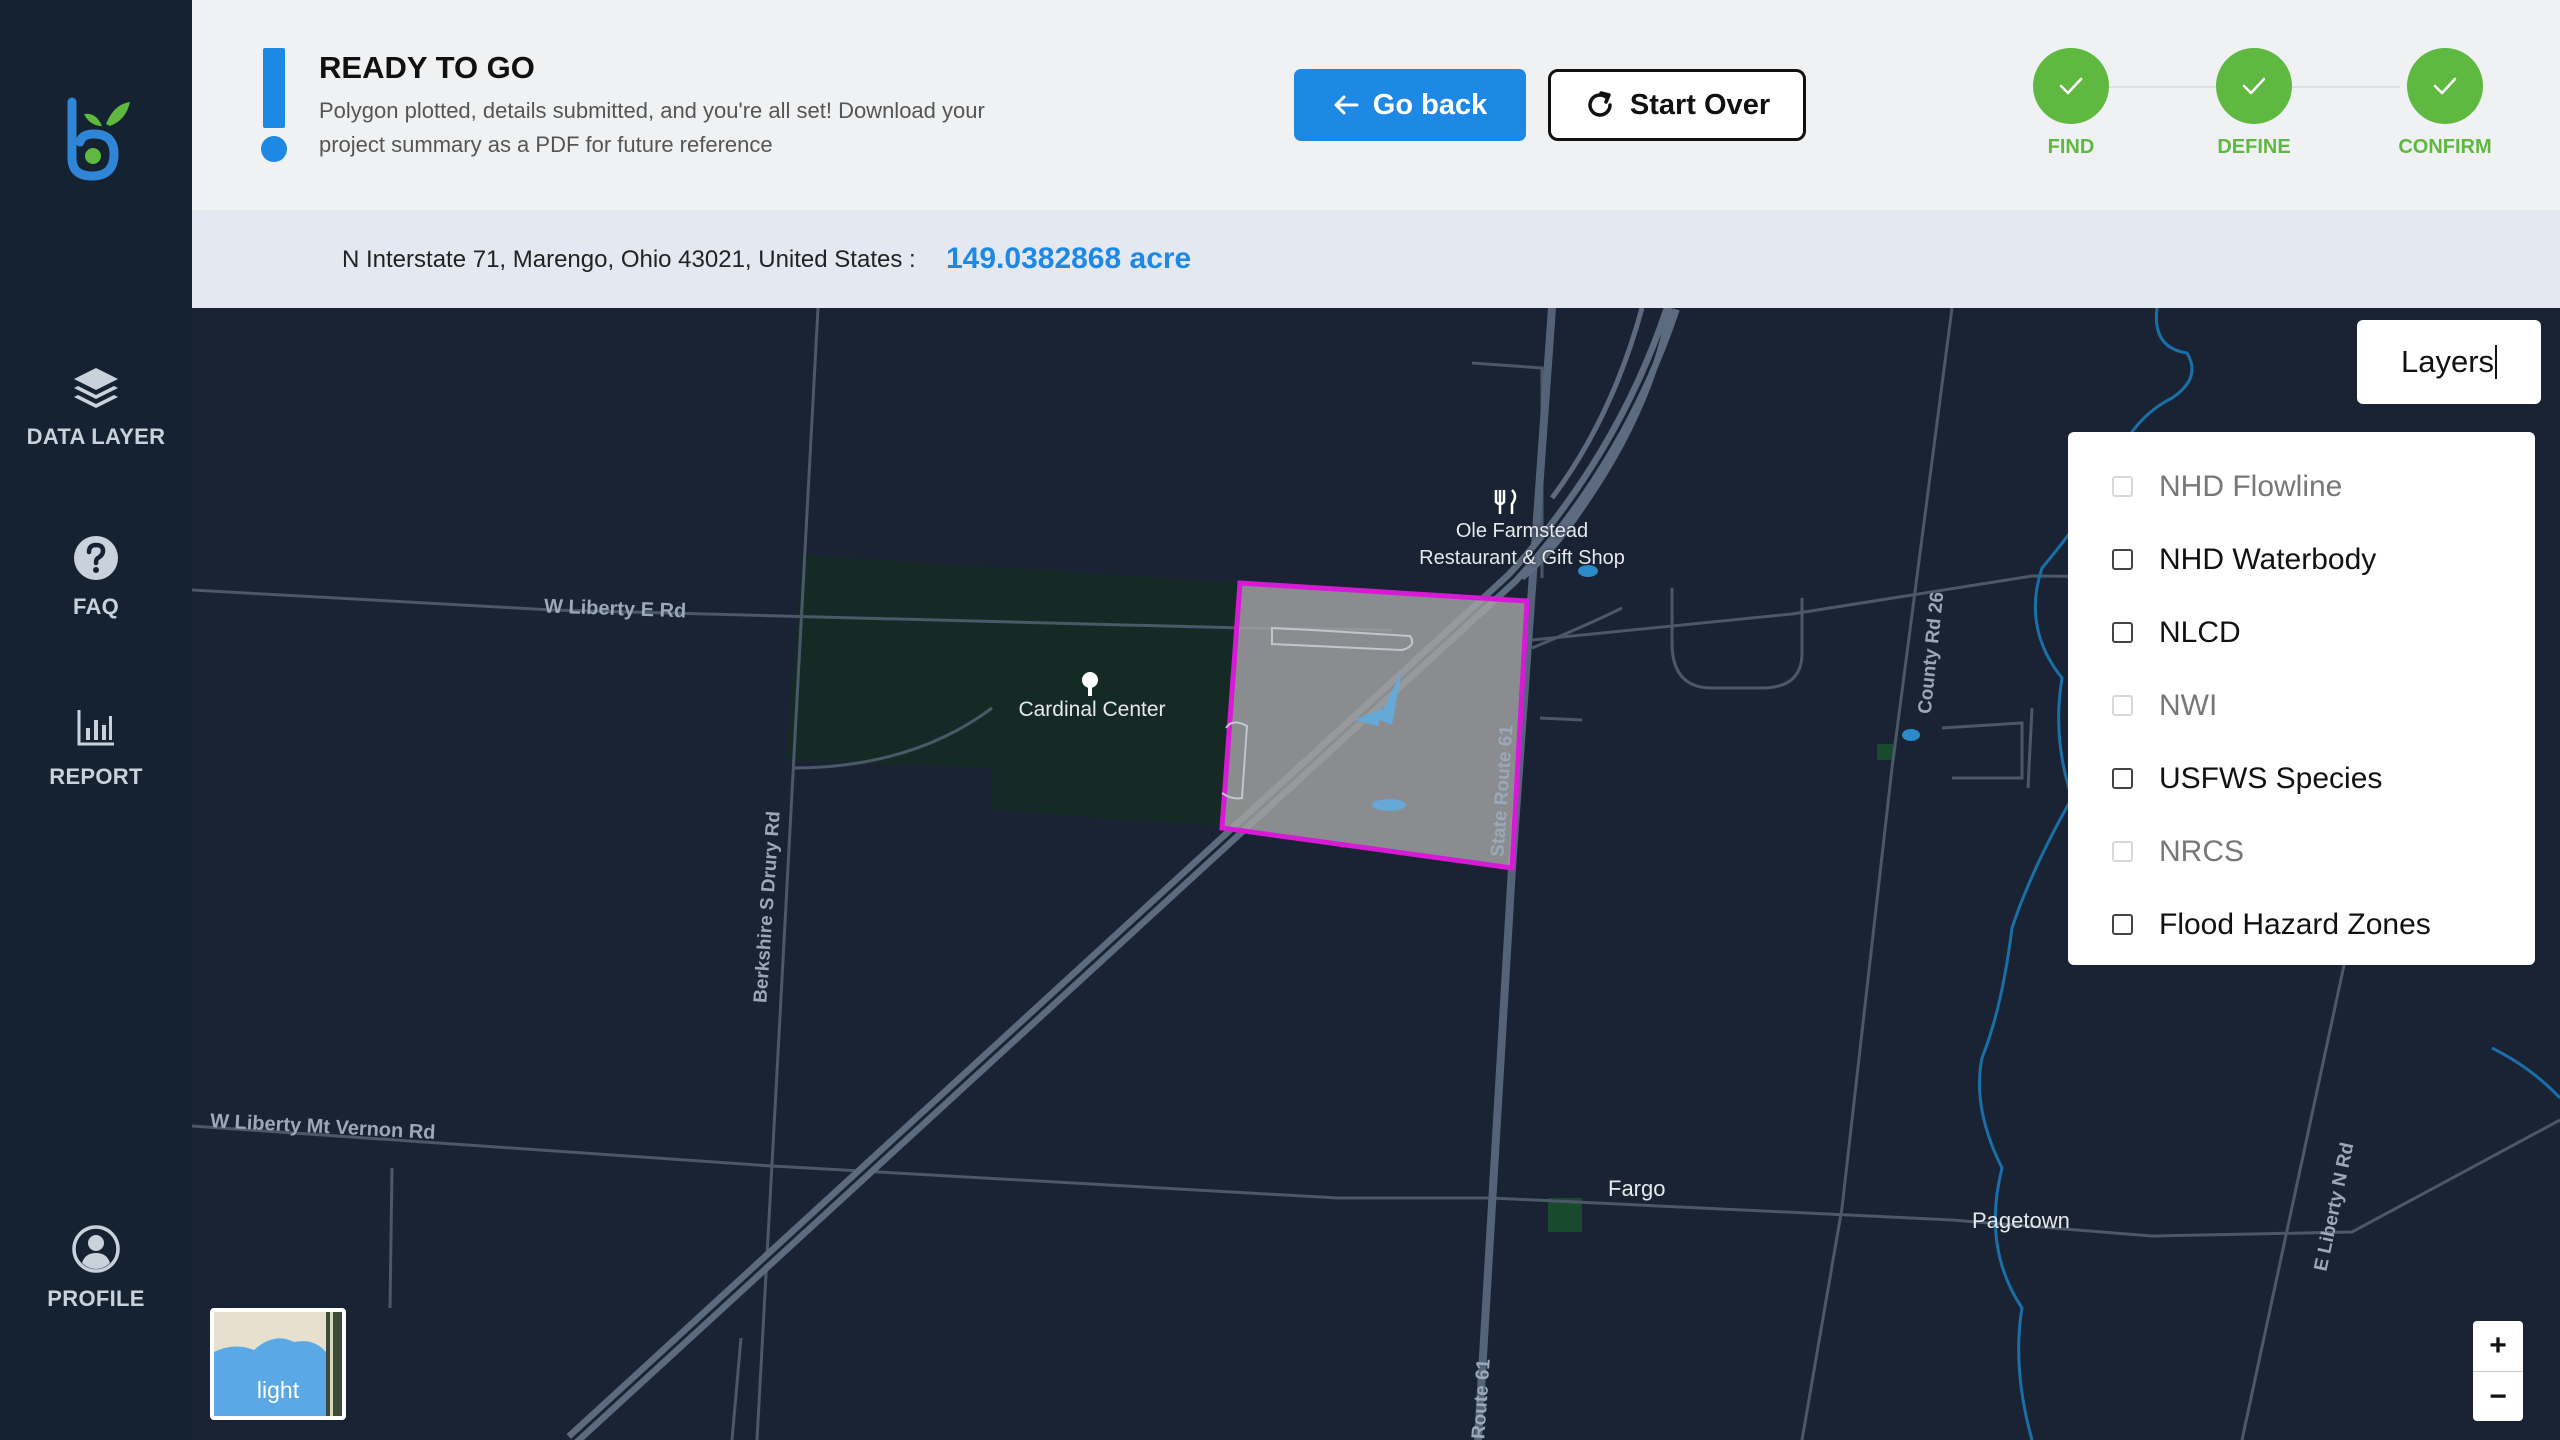  What do you see at coordinates (2496, 362) in the screenshot?
I see `text-cursor` at bounding box center [2496, 362].